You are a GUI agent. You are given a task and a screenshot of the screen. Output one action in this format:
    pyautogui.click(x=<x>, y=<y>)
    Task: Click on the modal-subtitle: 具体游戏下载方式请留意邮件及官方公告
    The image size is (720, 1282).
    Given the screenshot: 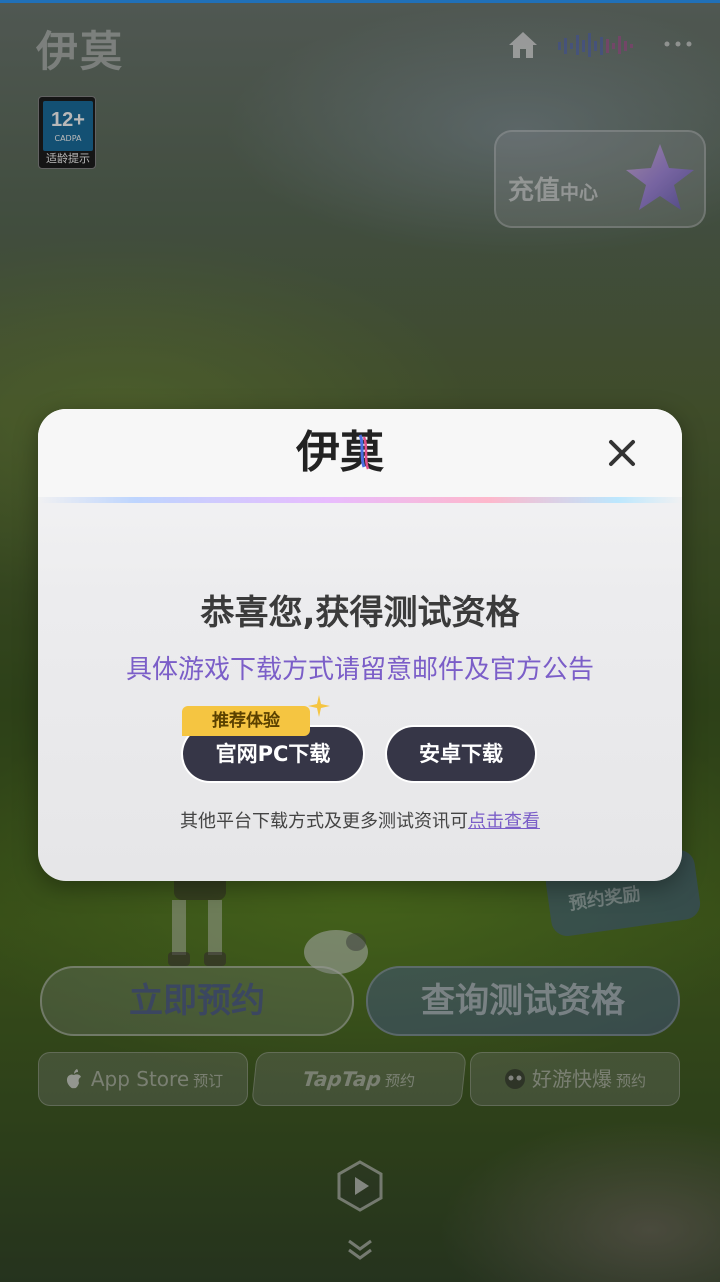 What is the action you would take?
    pyautogui.click(x=359, y=670)
    